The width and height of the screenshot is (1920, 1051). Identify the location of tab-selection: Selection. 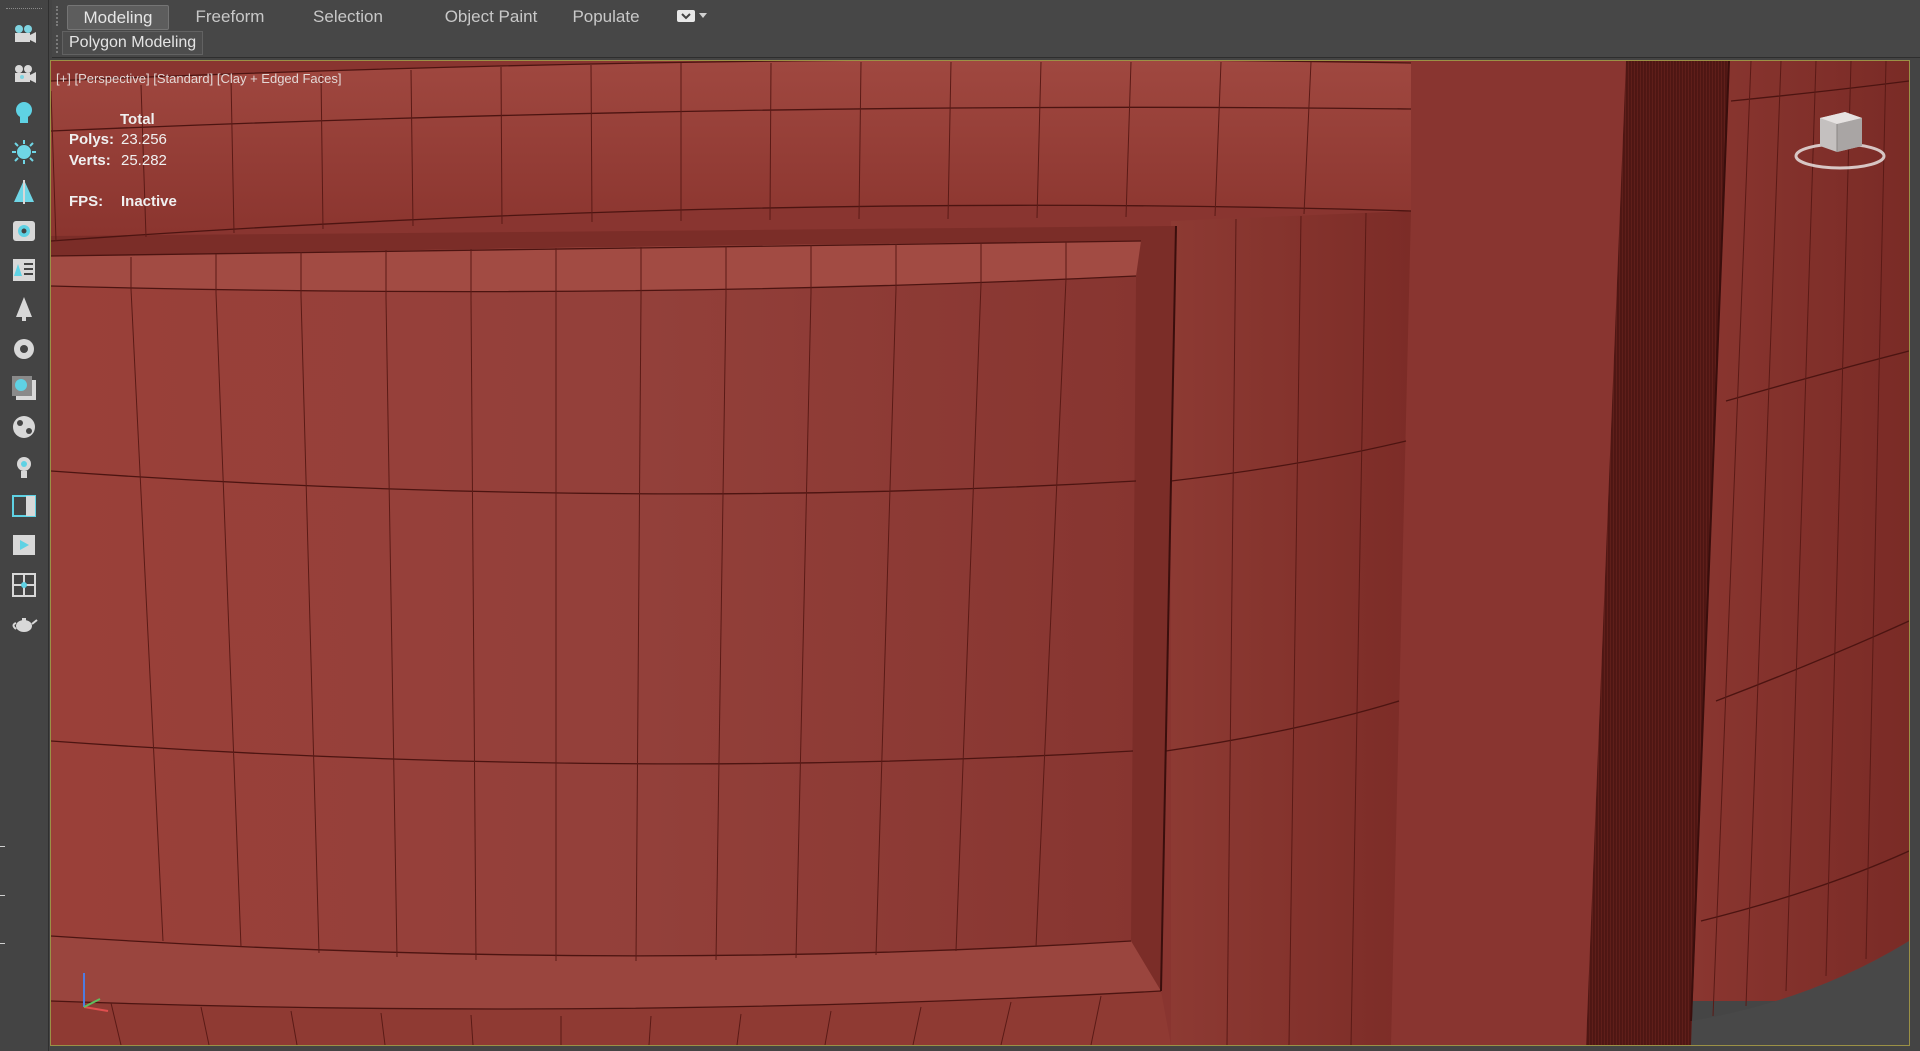
(348, 16).